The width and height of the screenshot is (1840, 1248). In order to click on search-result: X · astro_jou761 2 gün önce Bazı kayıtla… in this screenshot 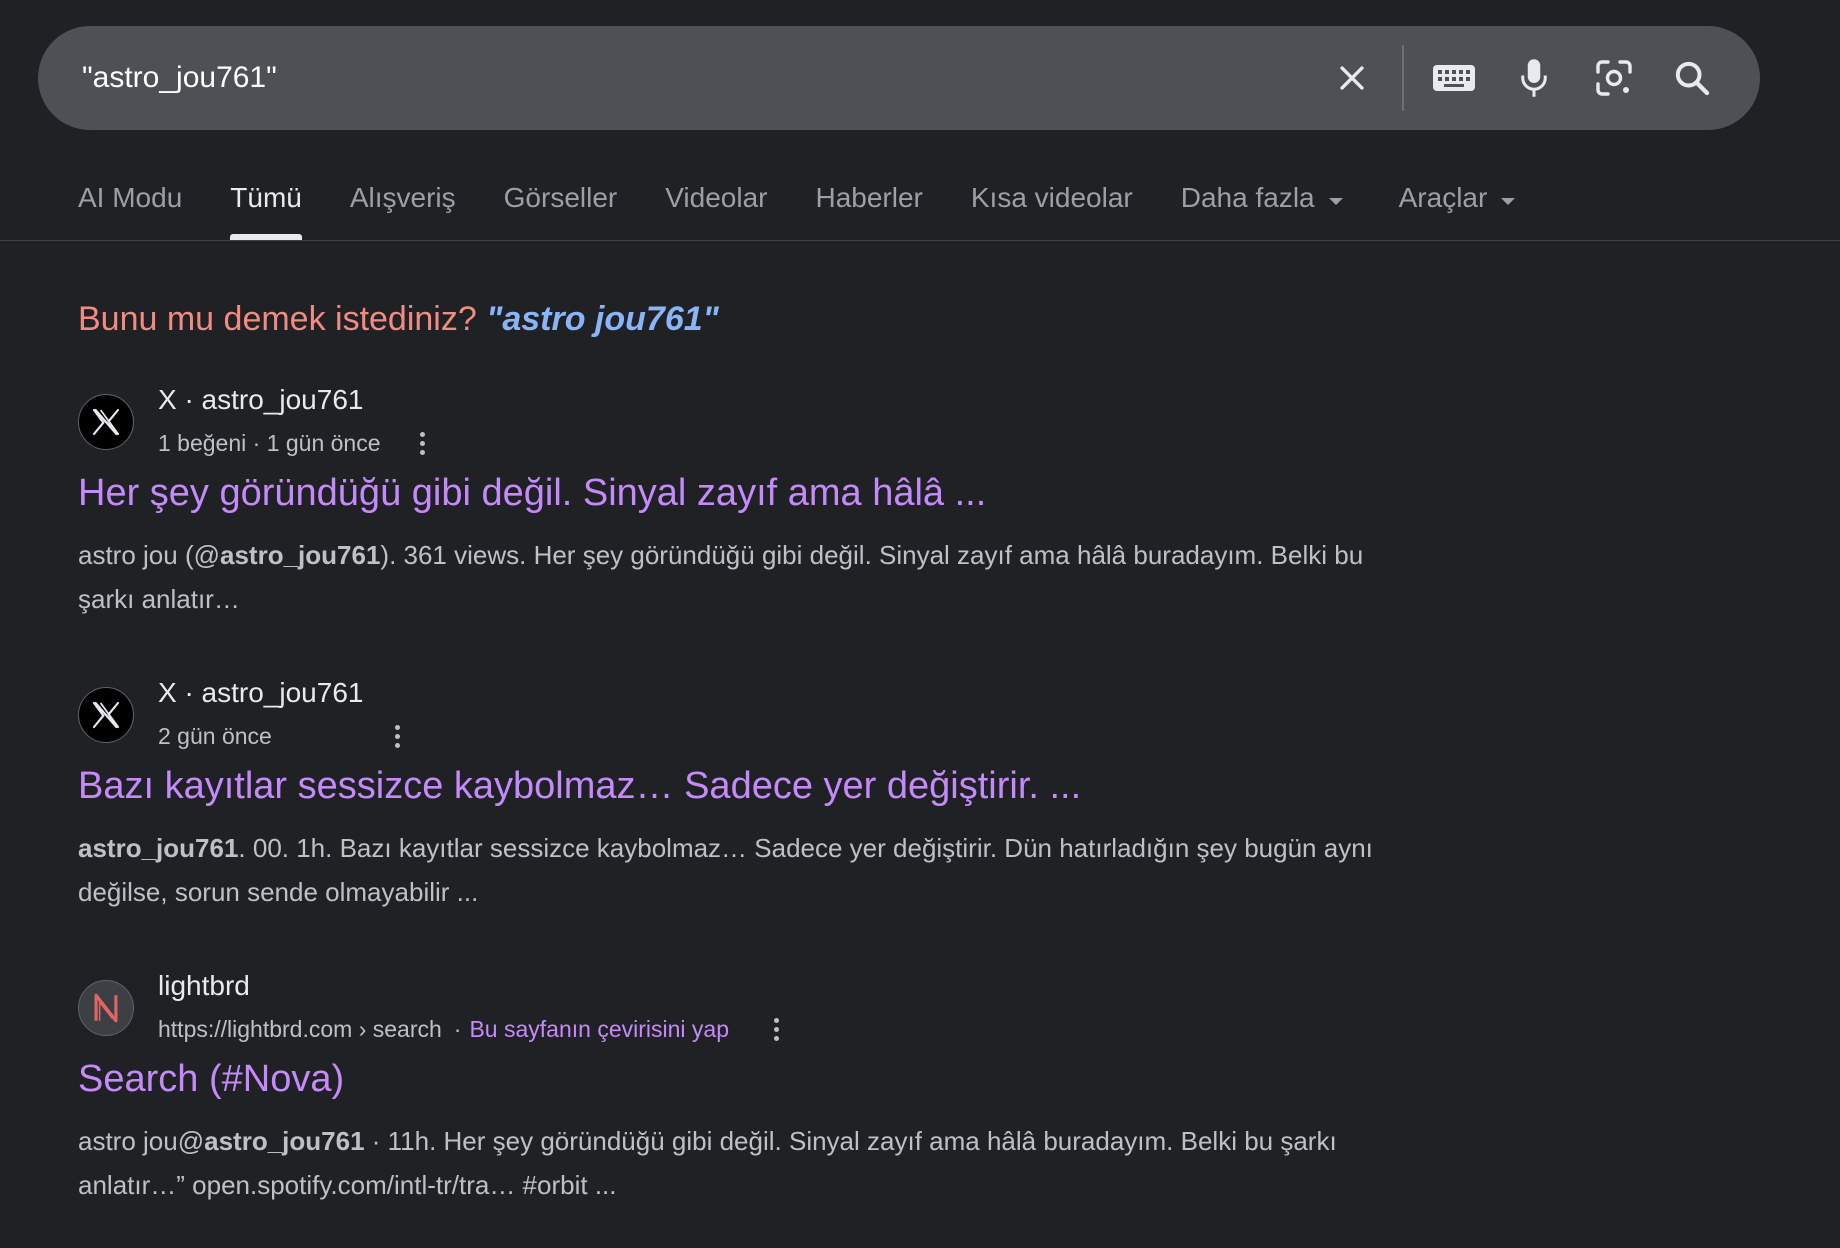, I will do `click(738, 795)`.